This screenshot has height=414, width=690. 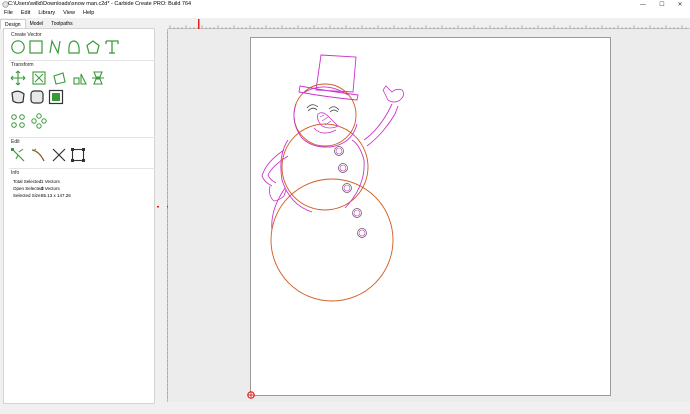 What do you see at coordinates (325, 130) in the screenshot?
I see `snowman-mouth` at bounding box center [325, 130].